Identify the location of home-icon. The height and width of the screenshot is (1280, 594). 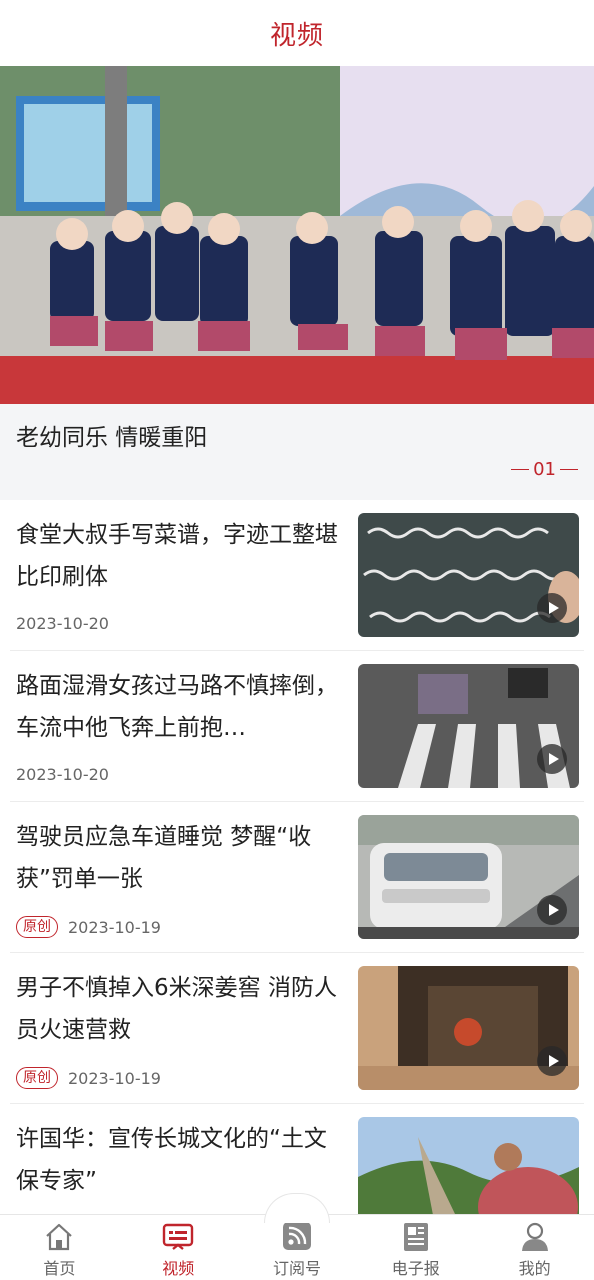
(59, 1237).